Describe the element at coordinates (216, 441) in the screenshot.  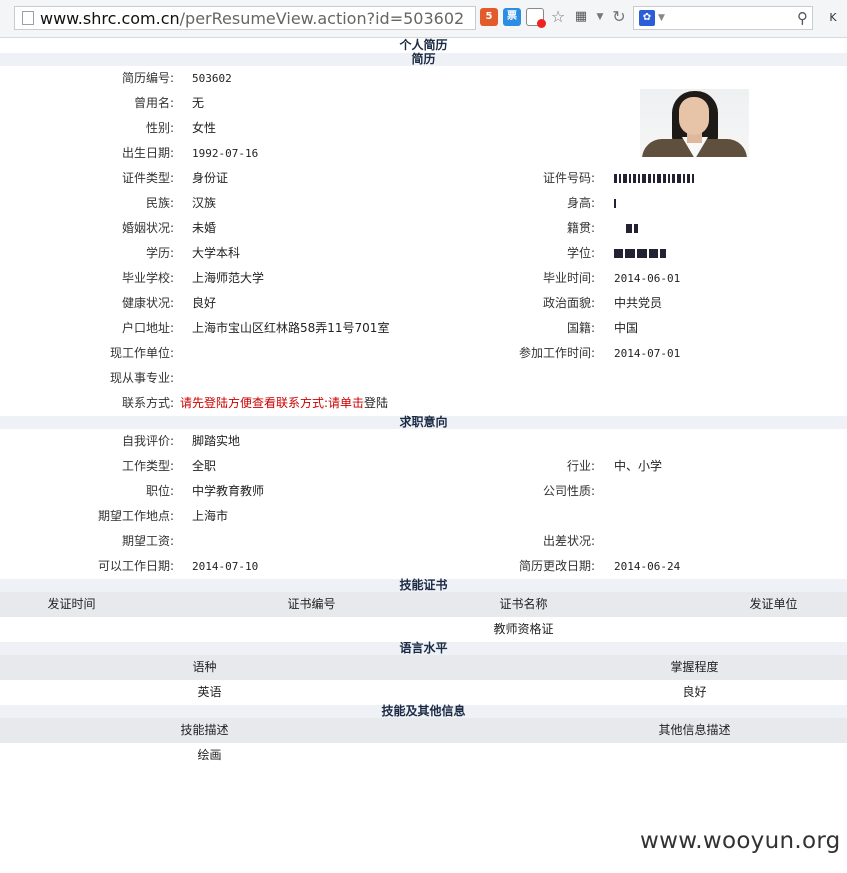
I see `value: 脚踏实地` at that location.